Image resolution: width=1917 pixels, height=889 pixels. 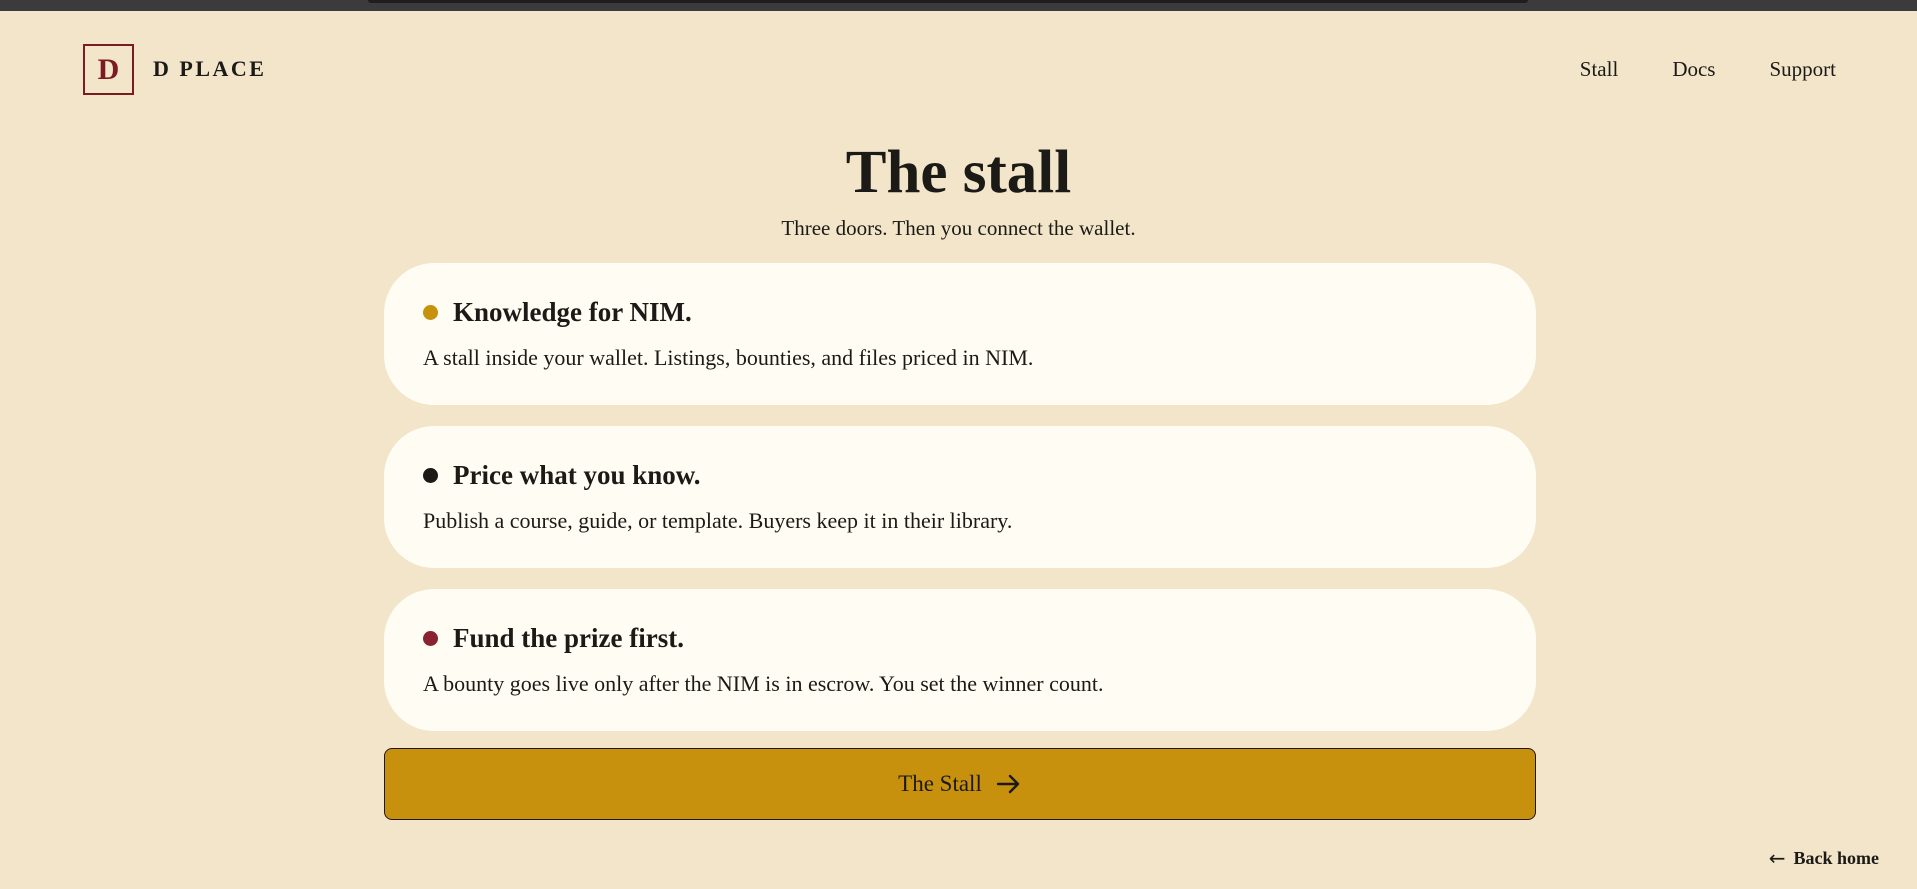 I want to click on brand-name: D PLACE, so click(x=209, y=69).